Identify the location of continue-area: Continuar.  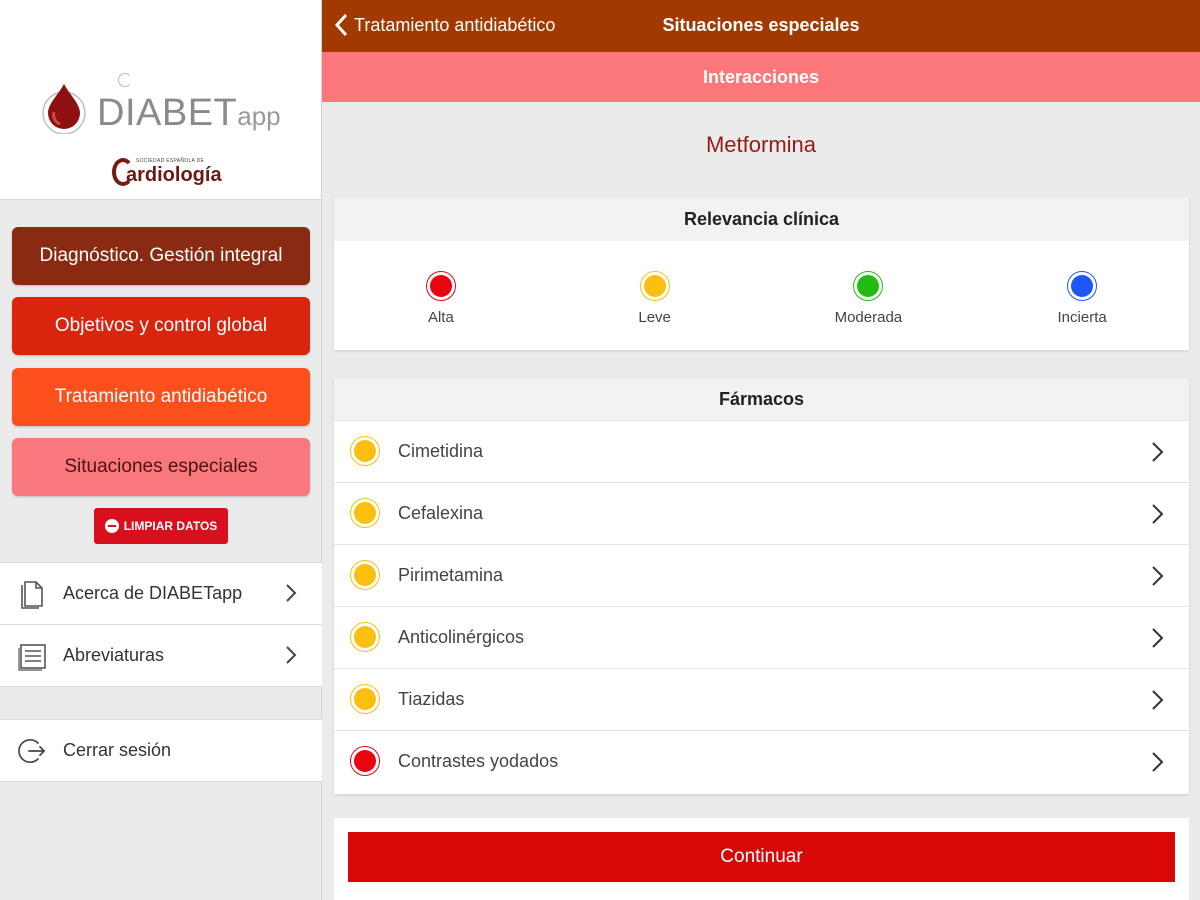
(761, 859).